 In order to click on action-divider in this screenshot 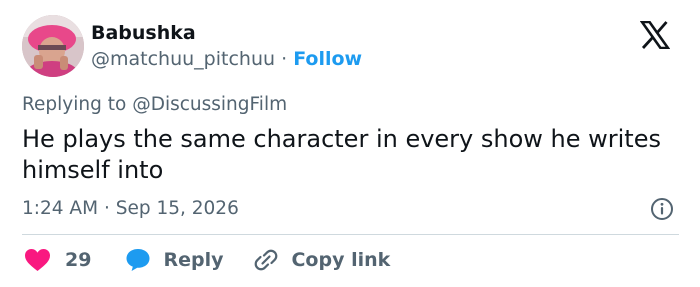, I will do `click(350, 234)`.